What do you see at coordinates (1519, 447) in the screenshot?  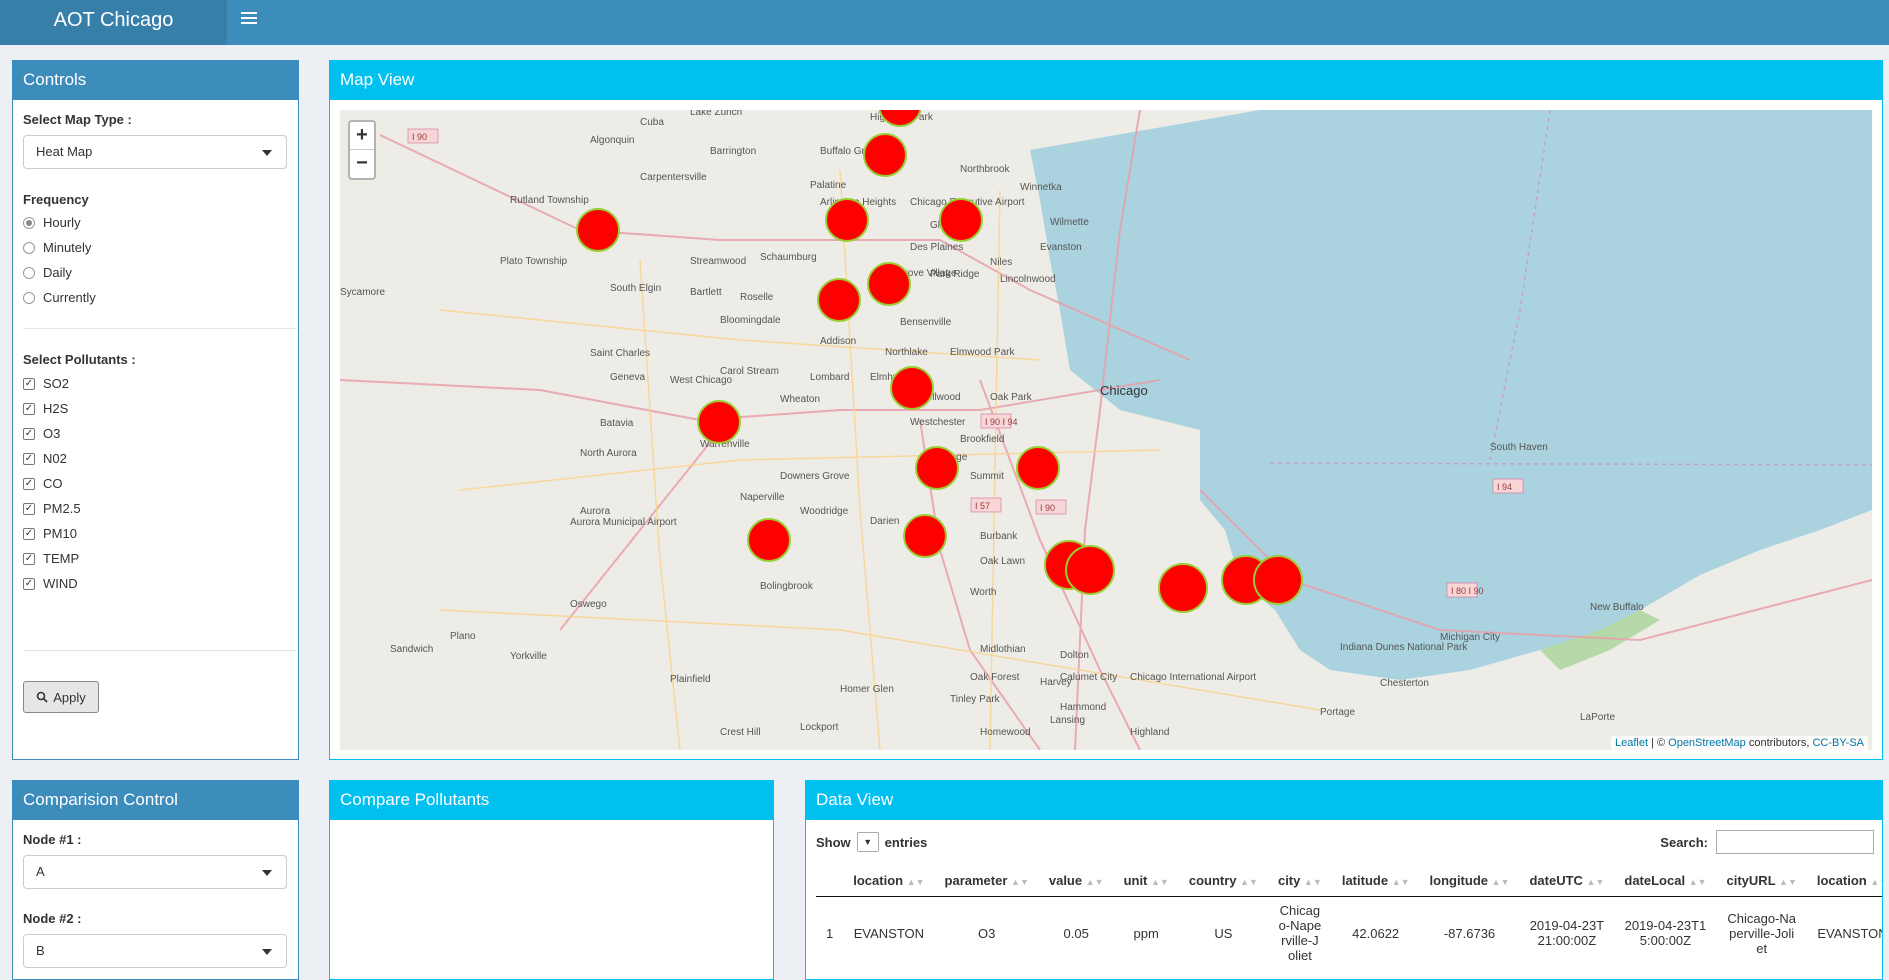 I see `place-label: South Haven` at bounding box center [1519, 447].